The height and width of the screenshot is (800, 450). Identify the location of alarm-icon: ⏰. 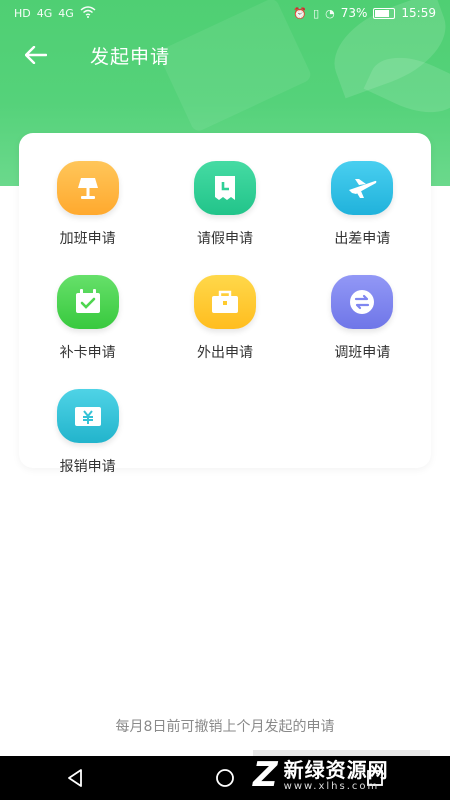
(300, 13).